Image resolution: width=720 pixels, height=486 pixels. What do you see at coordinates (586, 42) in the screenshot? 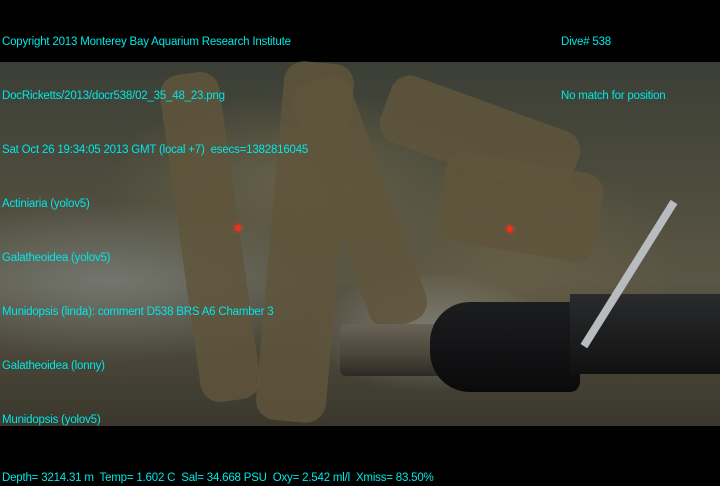
I see `dive-number: Dive# 538` at bounding box center [586, 42].